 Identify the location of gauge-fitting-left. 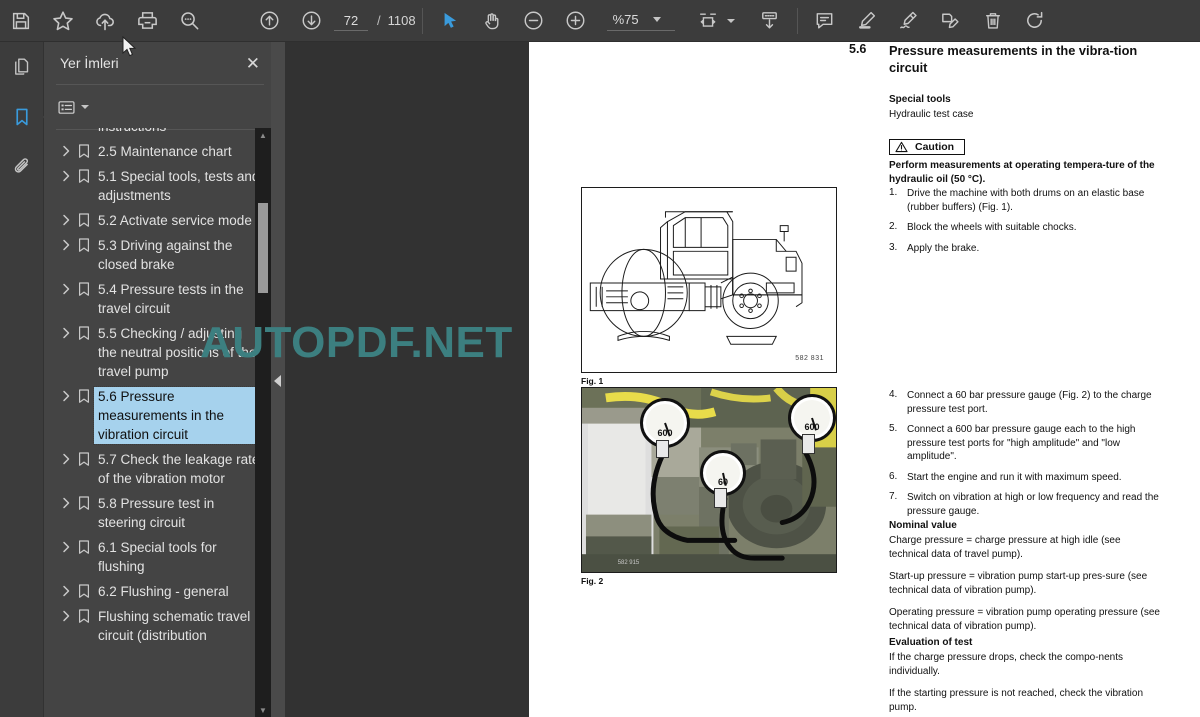
(662, 449).